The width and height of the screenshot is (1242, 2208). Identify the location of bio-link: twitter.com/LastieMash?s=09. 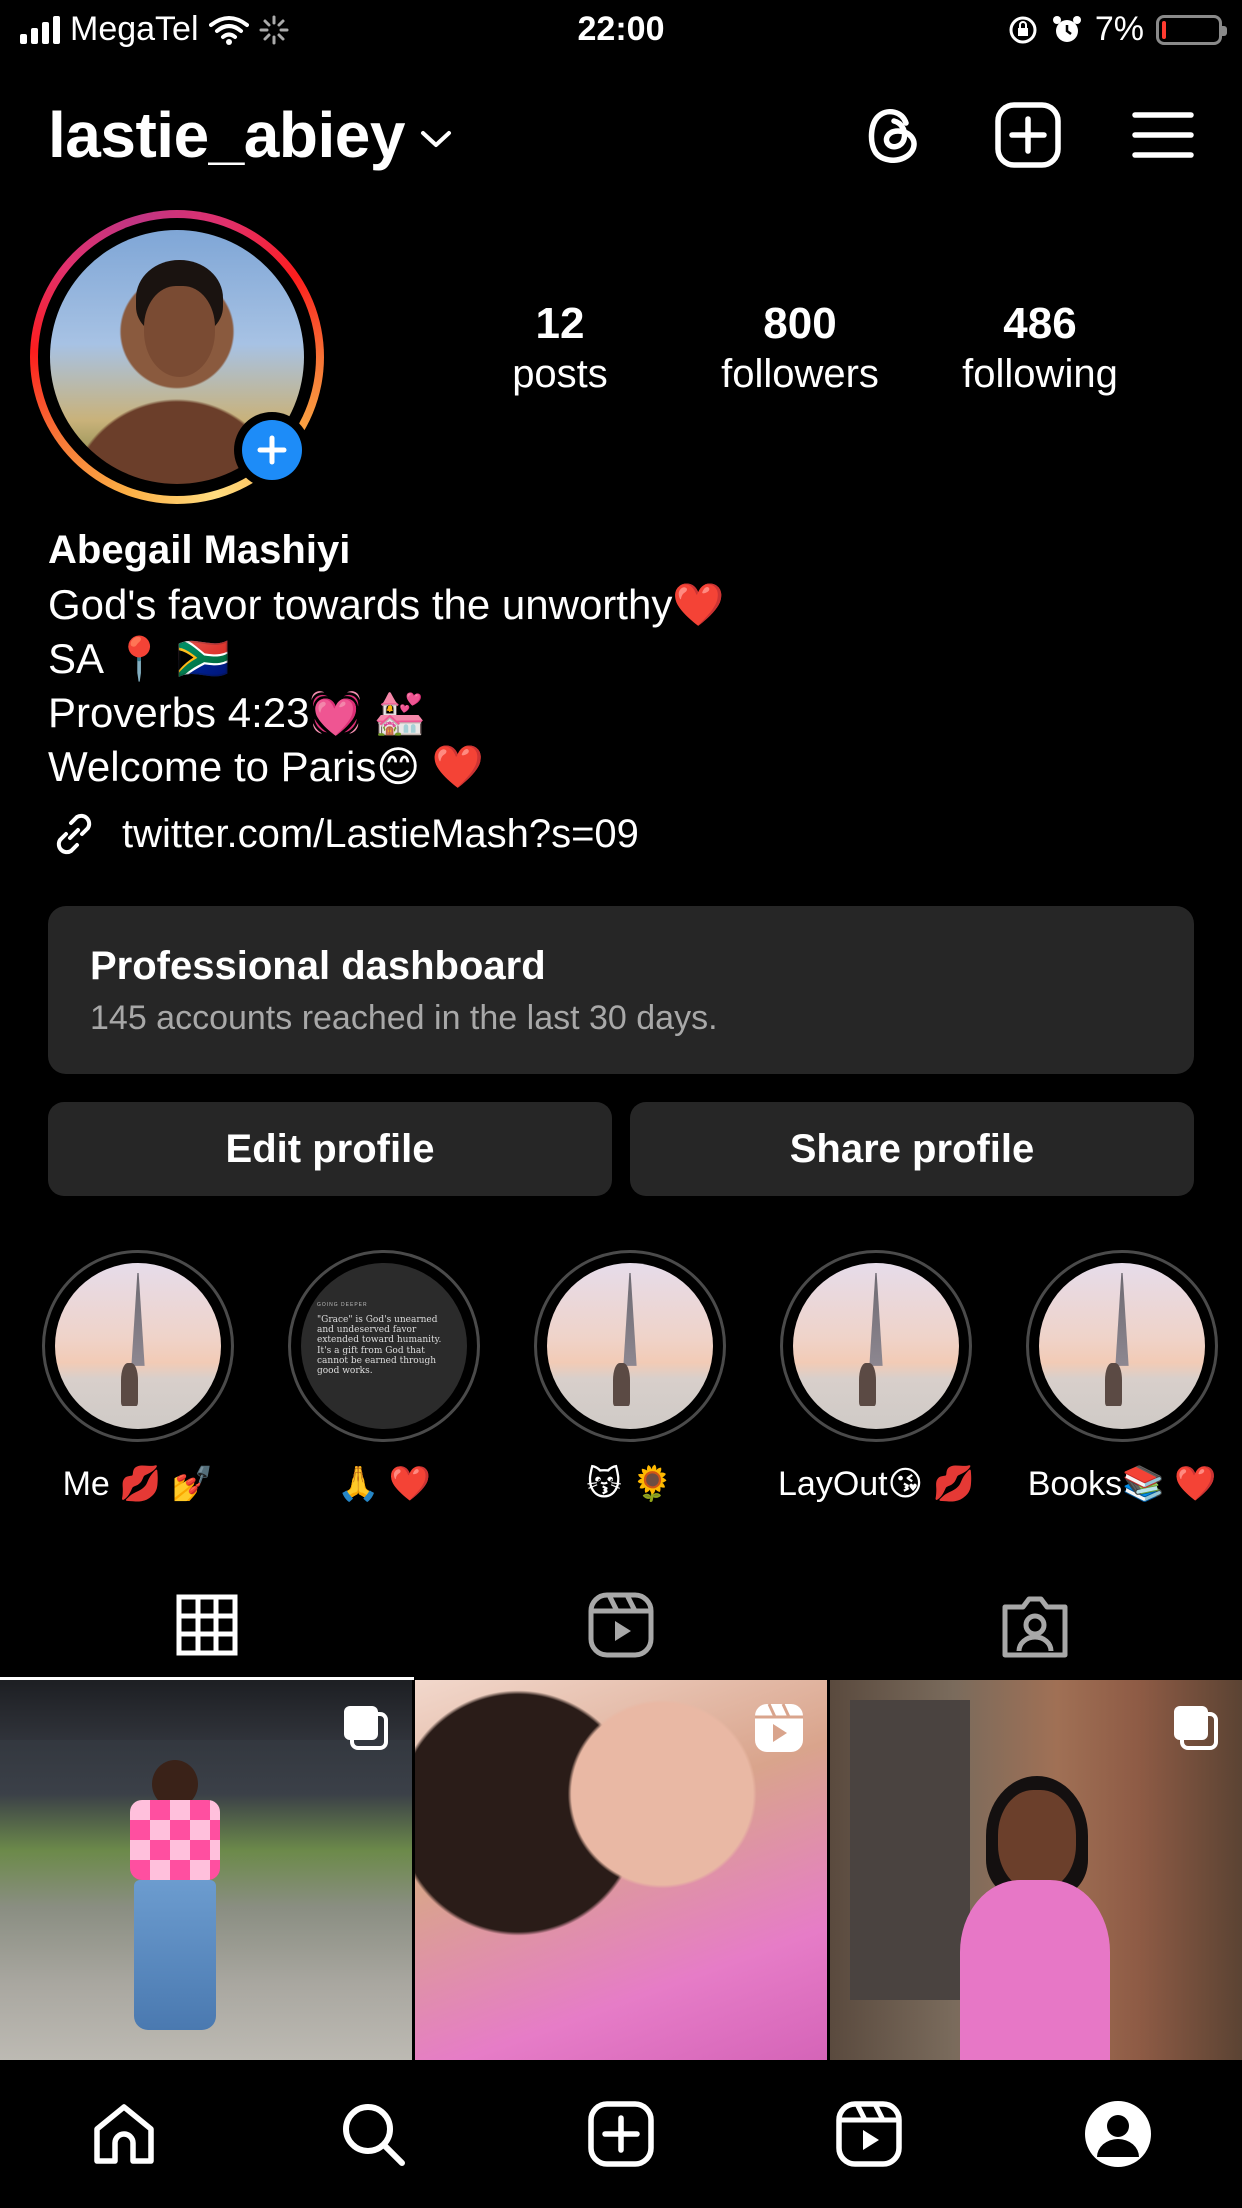
(623, 834).